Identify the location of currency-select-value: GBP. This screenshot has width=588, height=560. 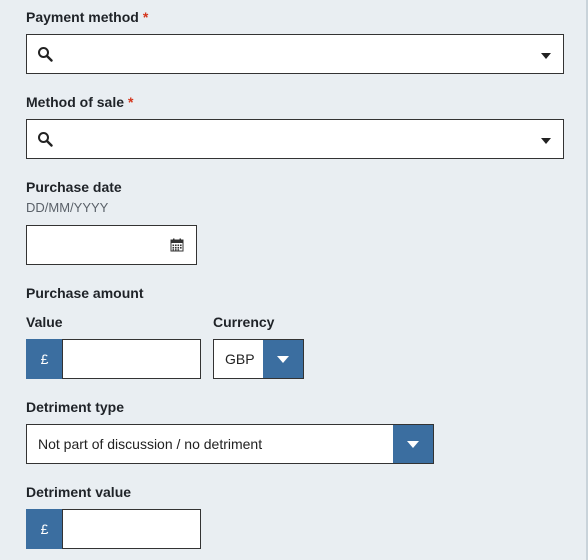
(240, 359).